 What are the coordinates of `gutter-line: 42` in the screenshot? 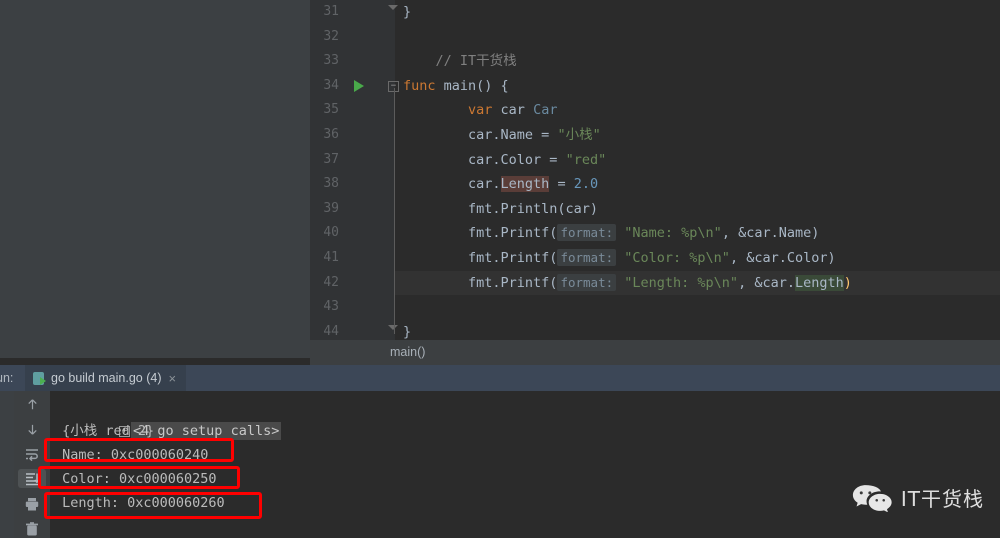 It's located at (352, 283).